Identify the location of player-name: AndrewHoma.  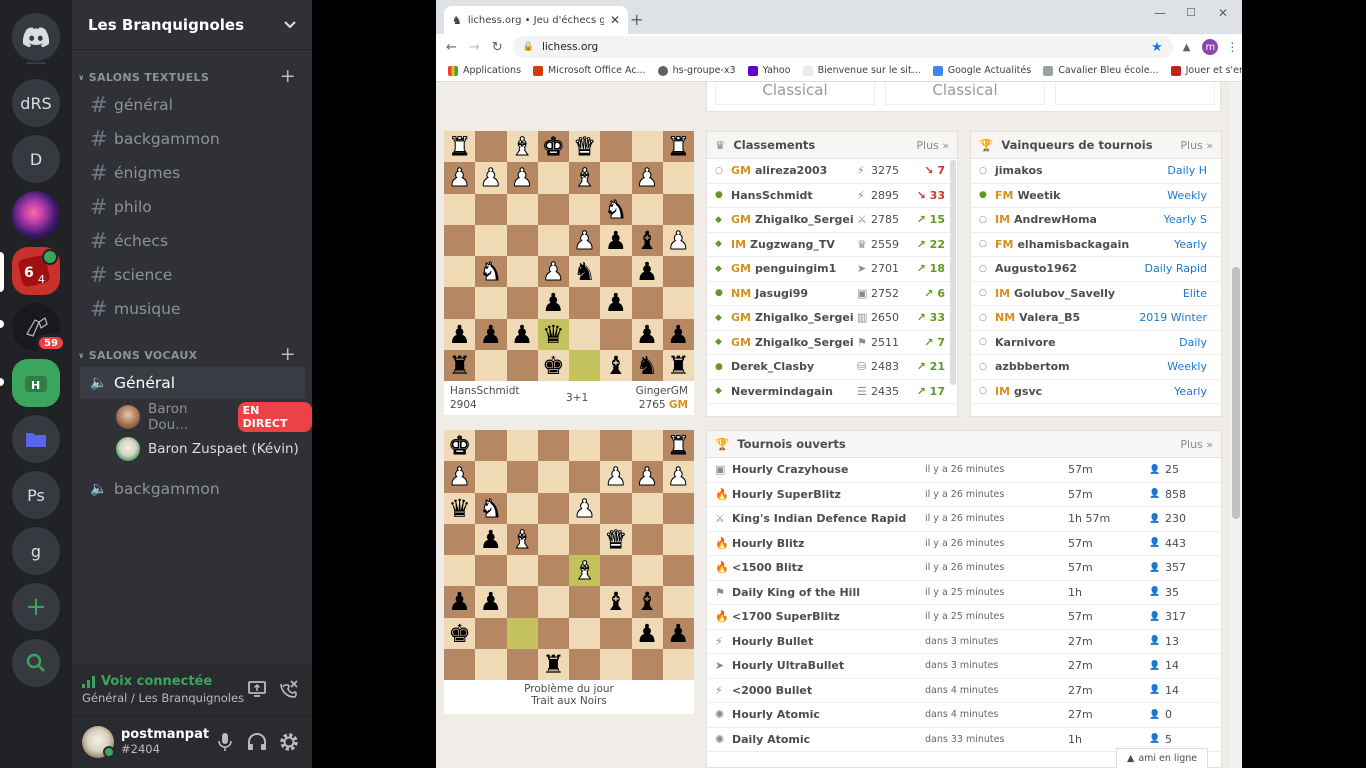
(1055, 219).